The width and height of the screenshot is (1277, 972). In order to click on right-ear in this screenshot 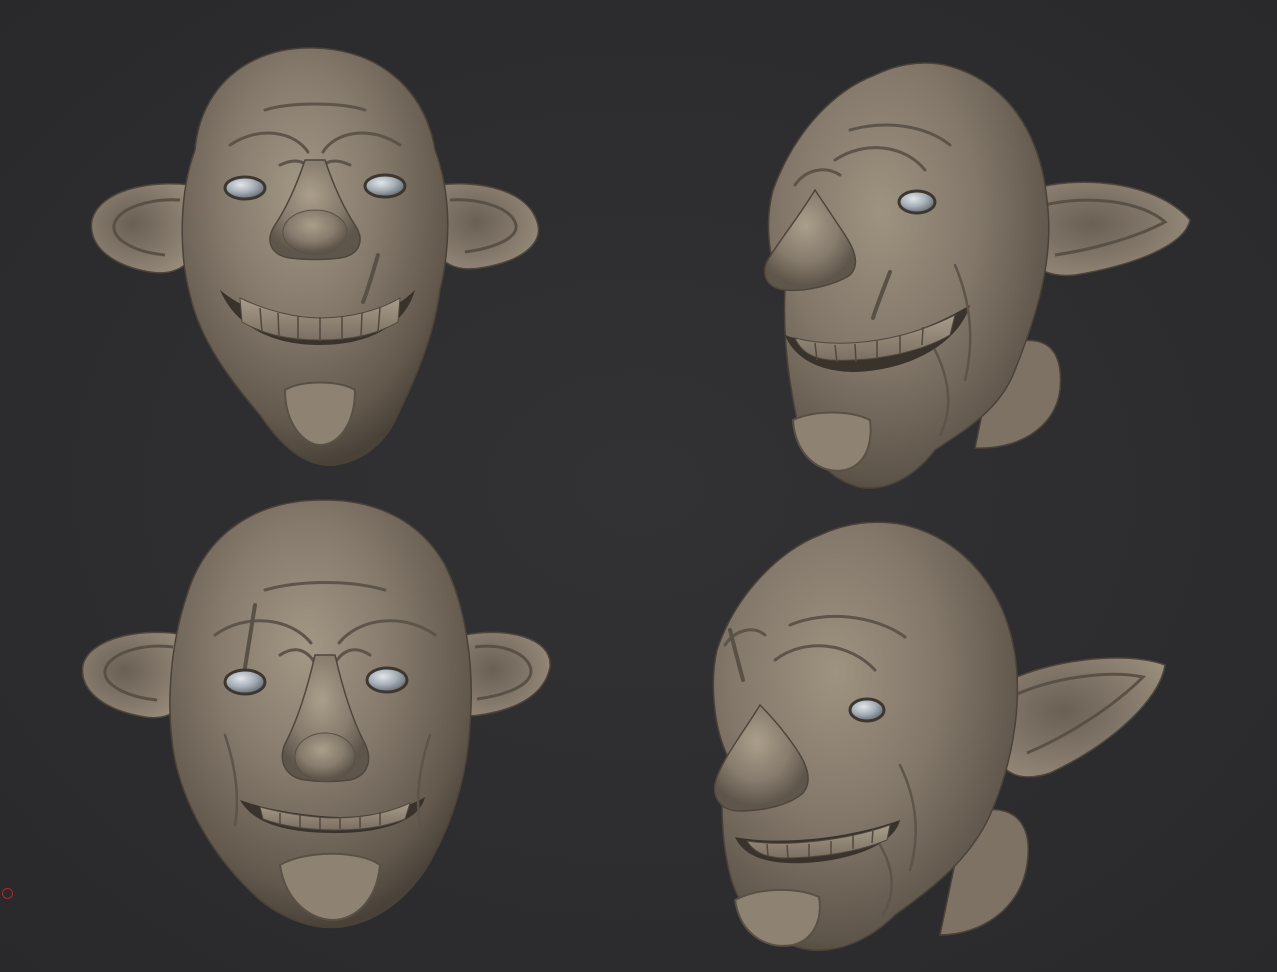, I will do `click(487, 226)`.